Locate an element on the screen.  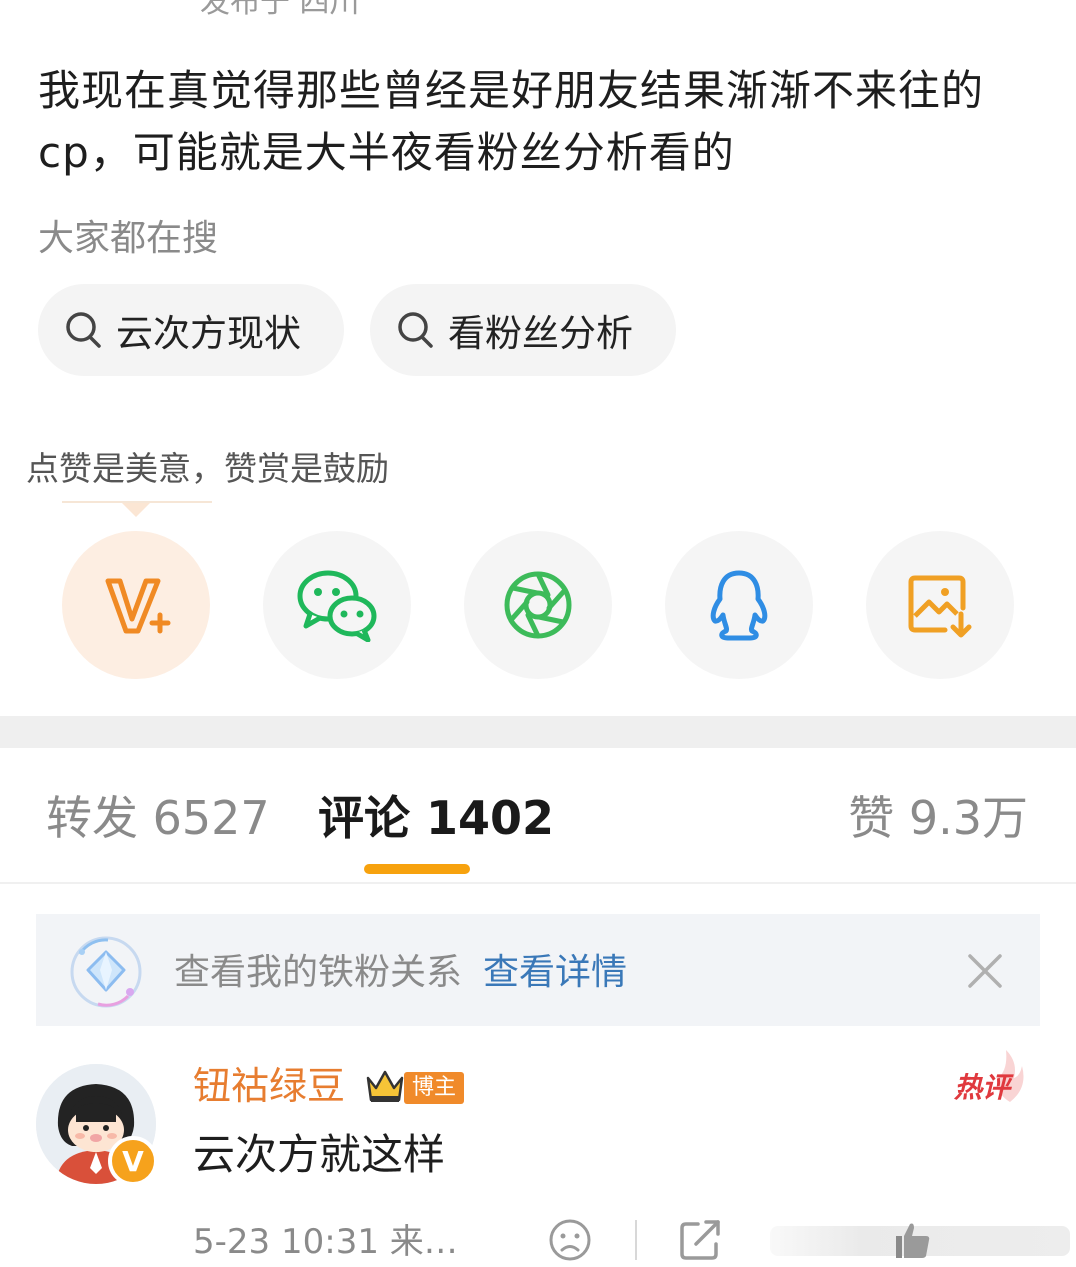
tabs-divider is located at coordinates (538, 883).